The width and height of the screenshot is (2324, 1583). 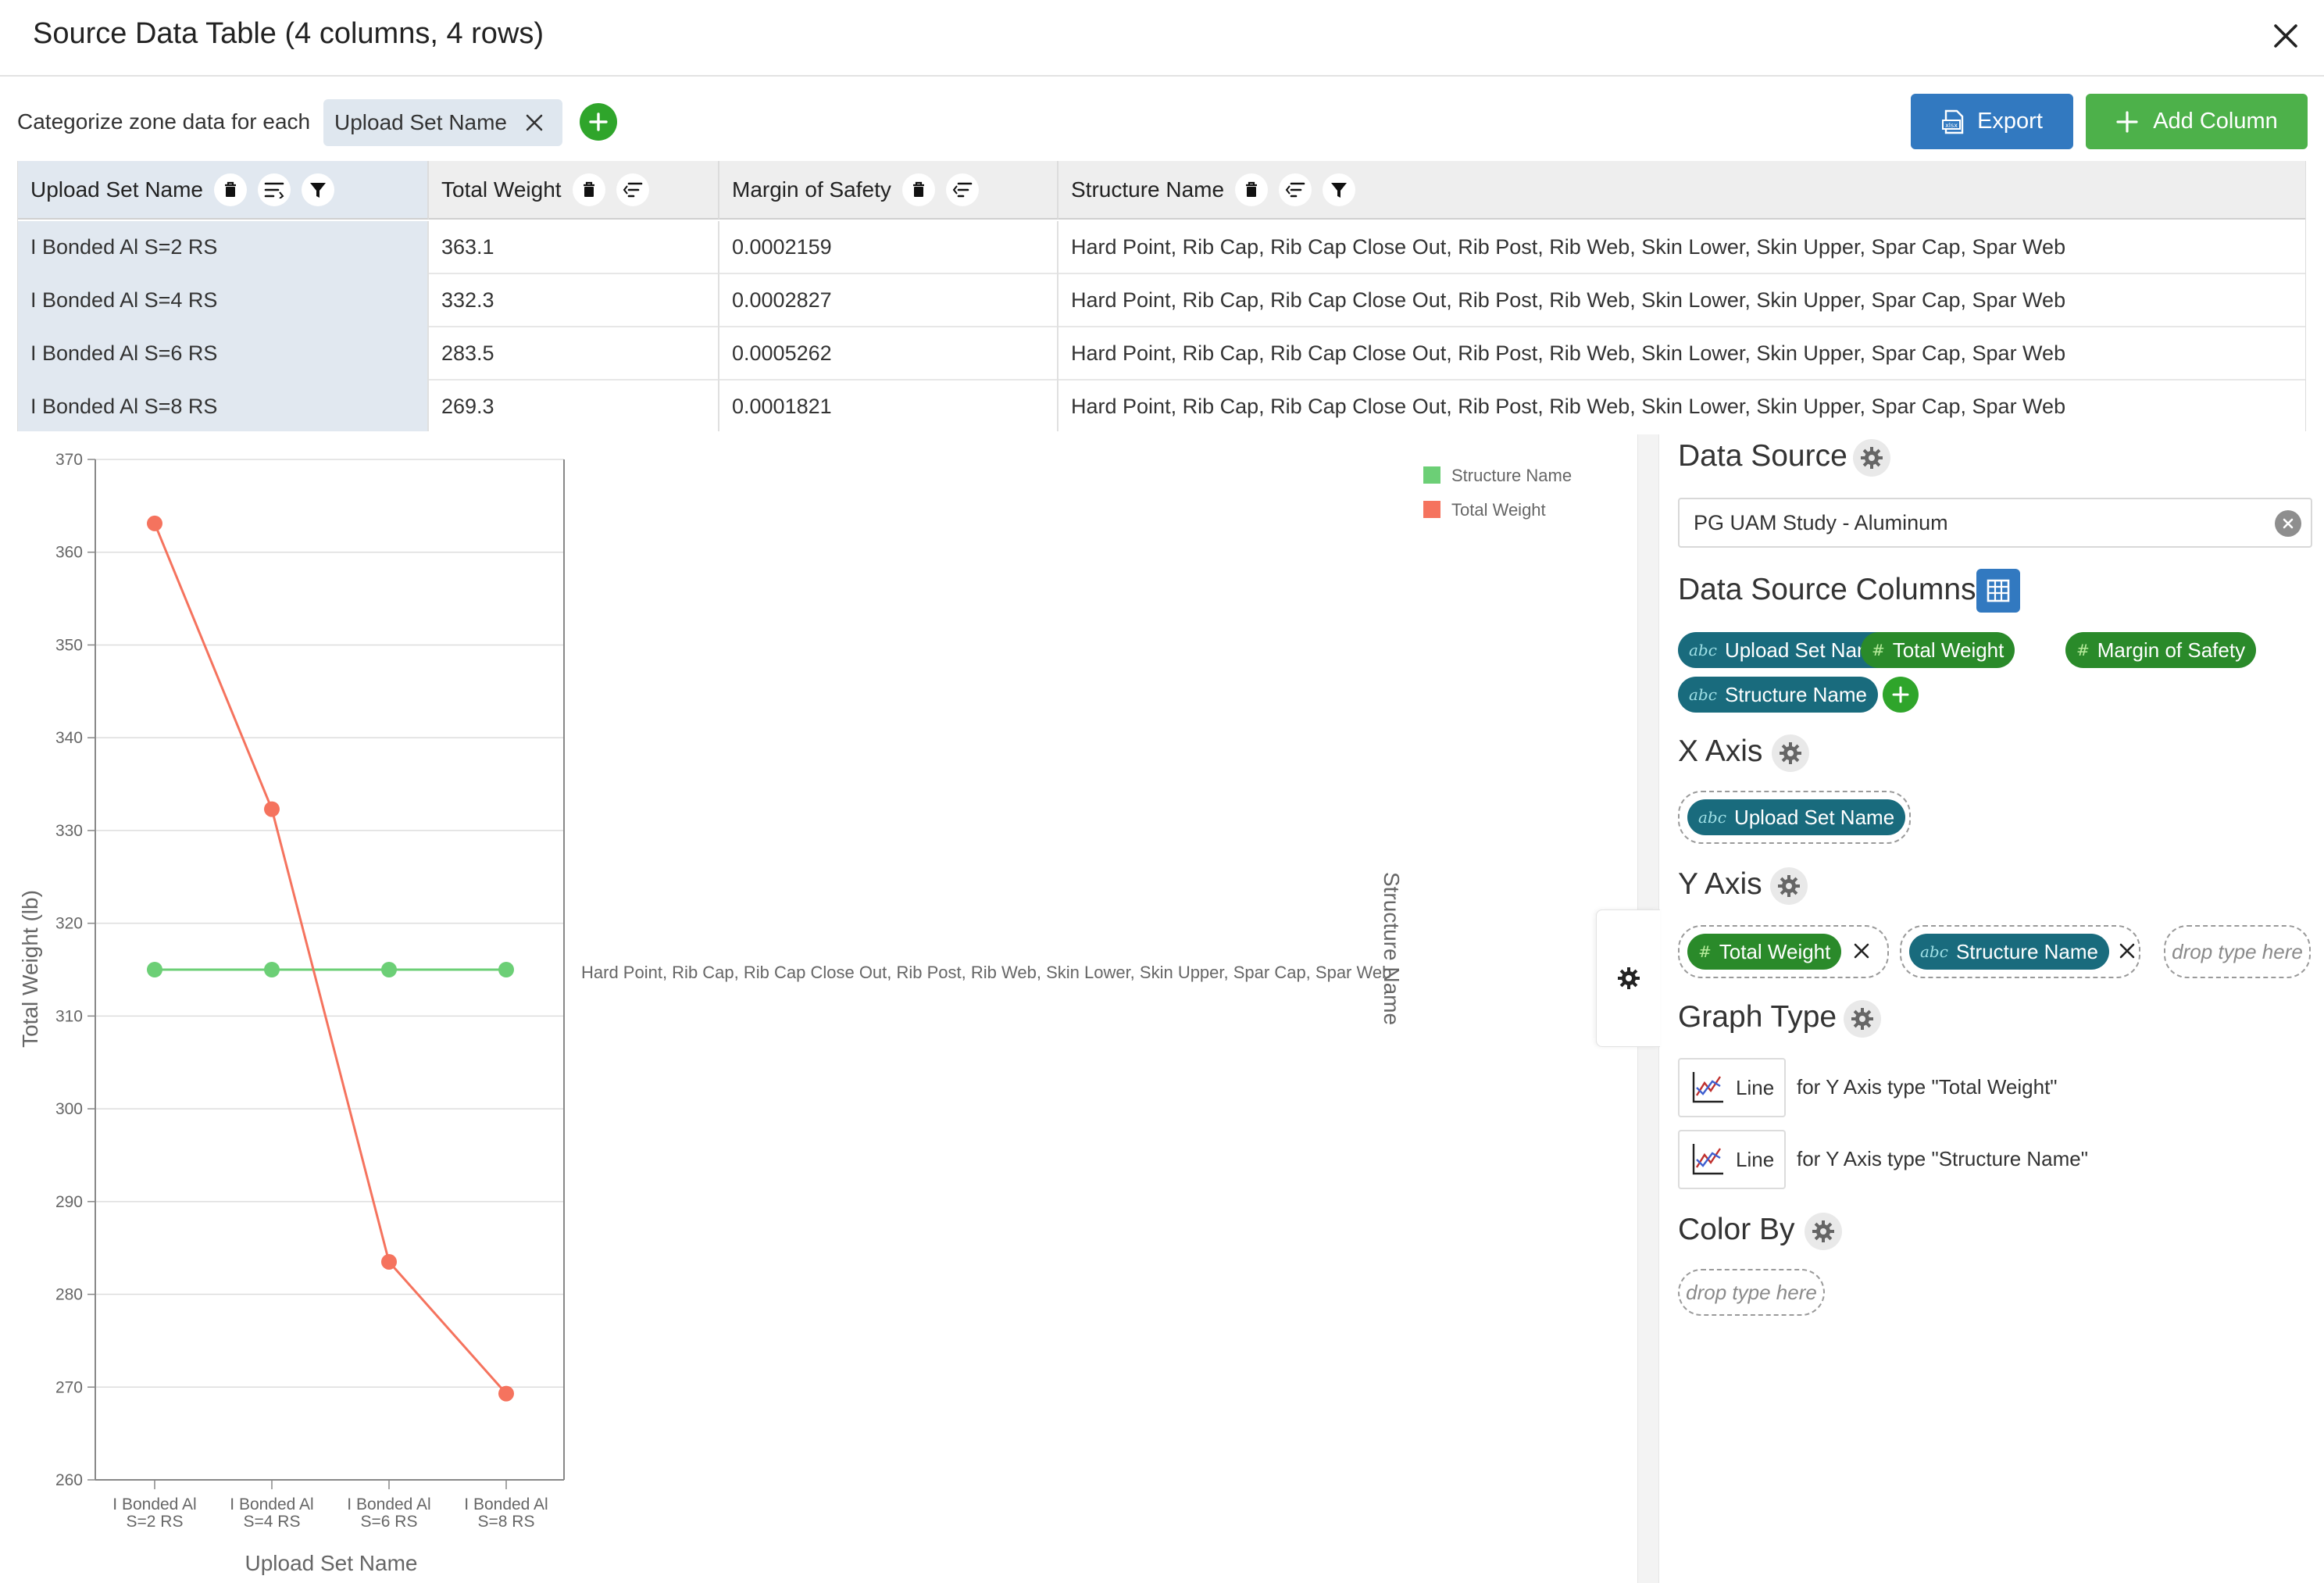 What do you see at coordinates (2171, 650) in the screenshot?
I see `column-pill-label: Margin of Safety` at bounding box center [2171, 650].